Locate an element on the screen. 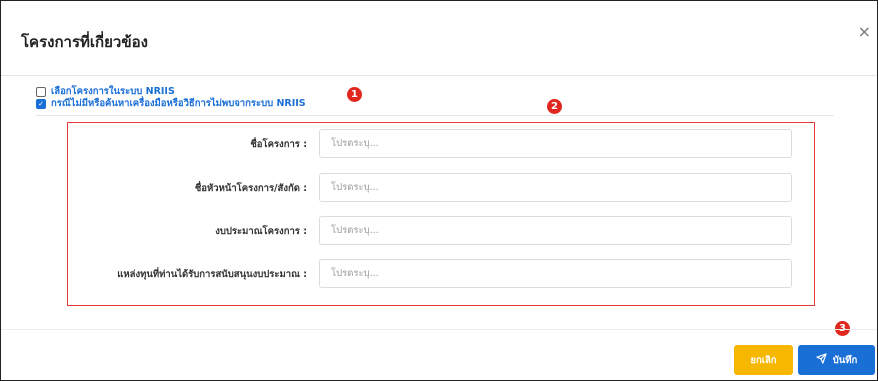 The image size is (878, 381). cancel-button: ยกเลิก is located at coordinates (763, 360).